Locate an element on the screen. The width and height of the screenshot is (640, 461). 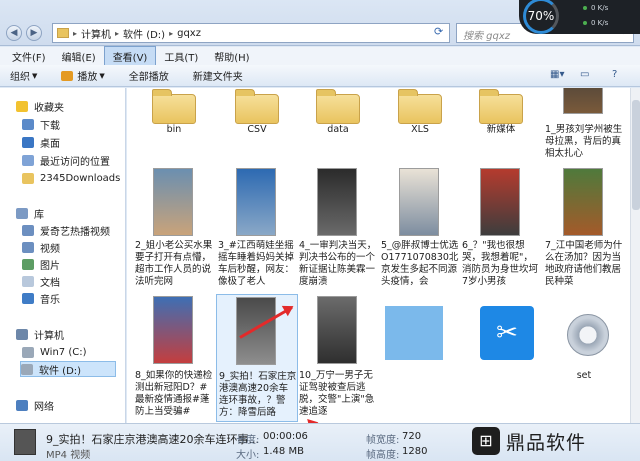
performance-widget: 70% 0 K/s 0 K/s is located at coordinates (579, 17).